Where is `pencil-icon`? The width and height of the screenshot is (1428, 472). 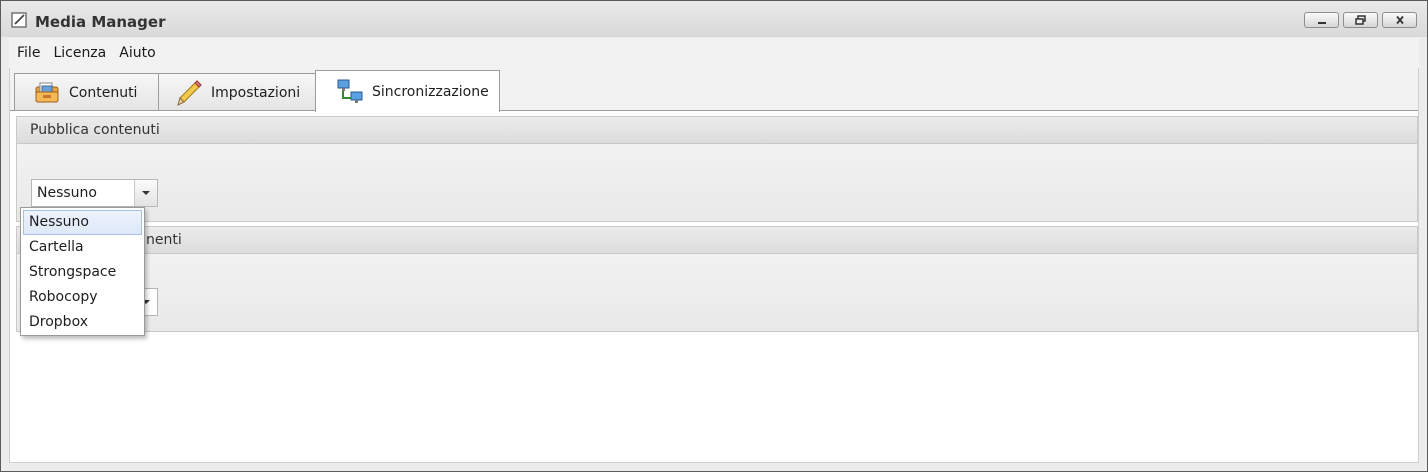
pencil-icon is located at coordinates (189, 92).